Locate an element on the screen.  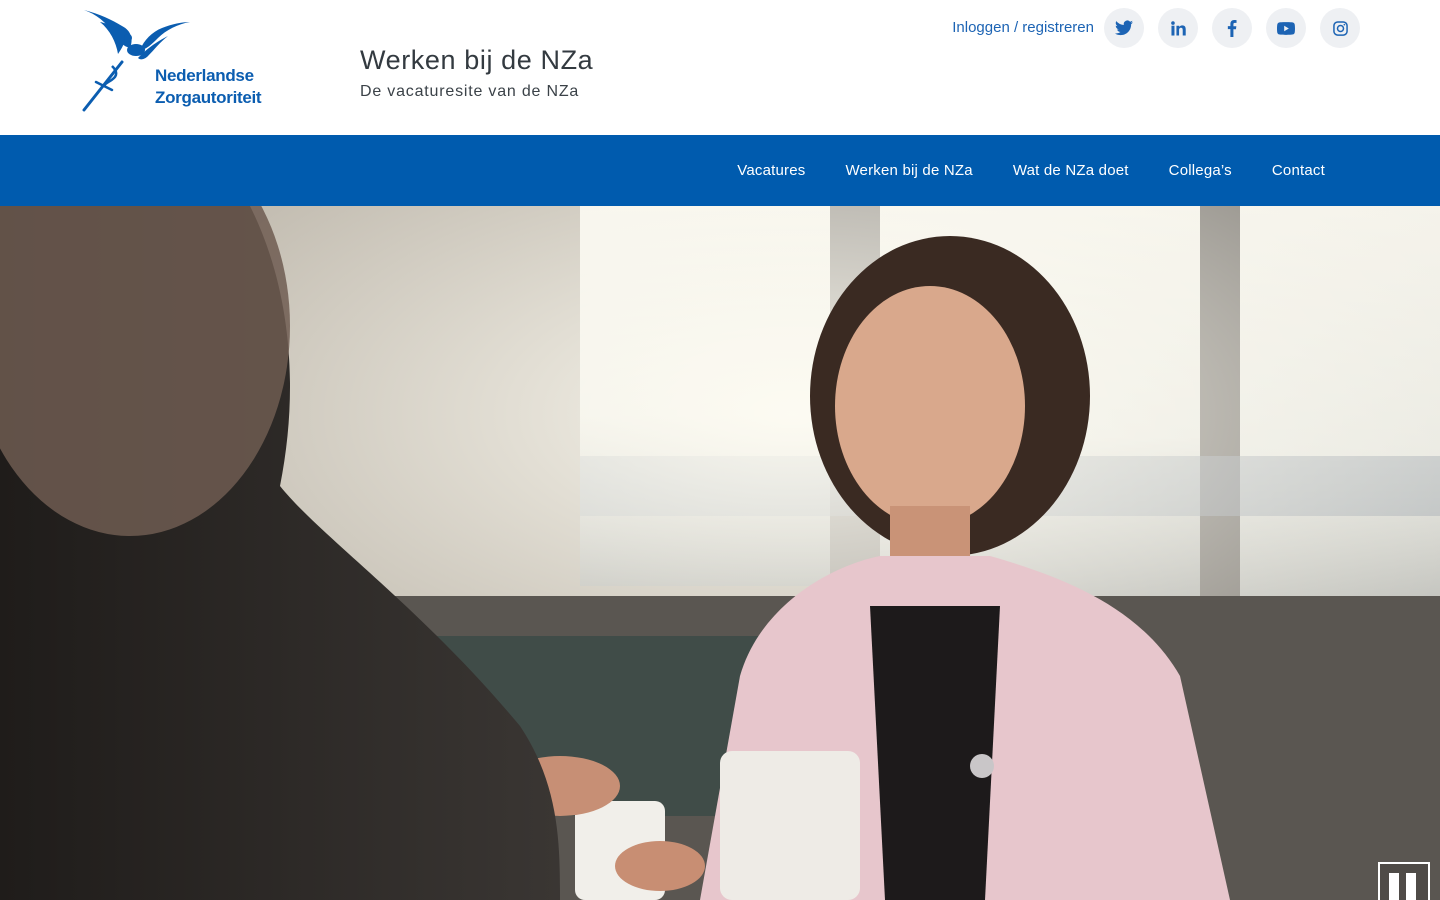
twitter-icon is located at coordinates (1124, 28).